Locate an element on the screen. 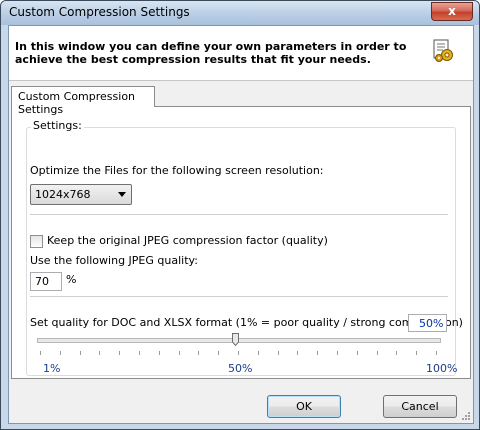 The width and height of the screenshot is (480, 430). jpeg-quality-input: 70 is located at coordinates (46, 281).